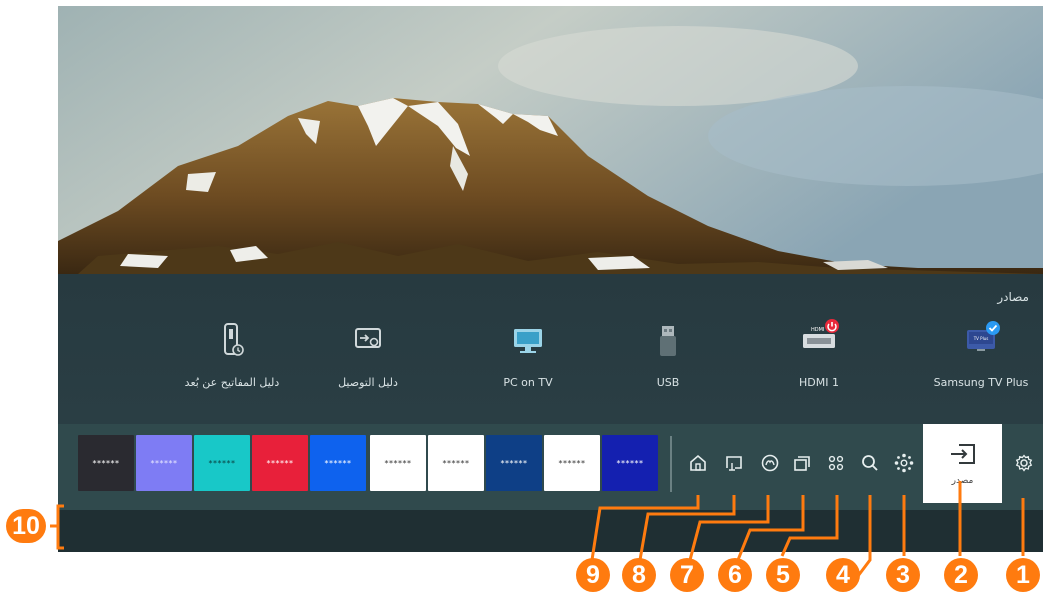 This screenshot has height=599, width=1043. What do you see at coordinates (537, 529) in the screenshot?
I see `callout-lines` at bounding box center [537, 529].